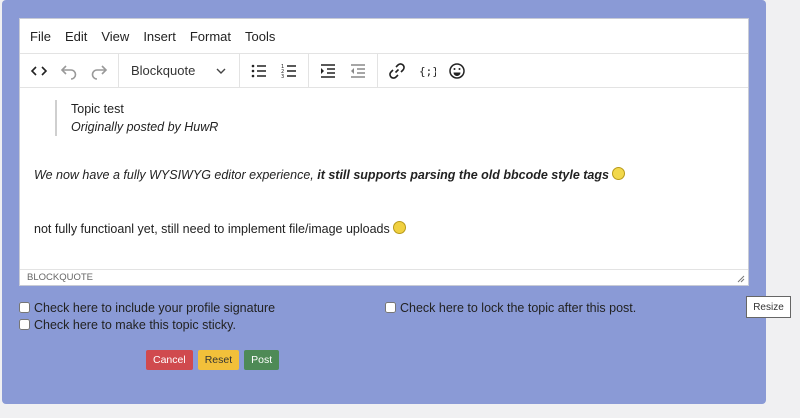  I want to click on smiley-emoji-icon, so click(618, 173).